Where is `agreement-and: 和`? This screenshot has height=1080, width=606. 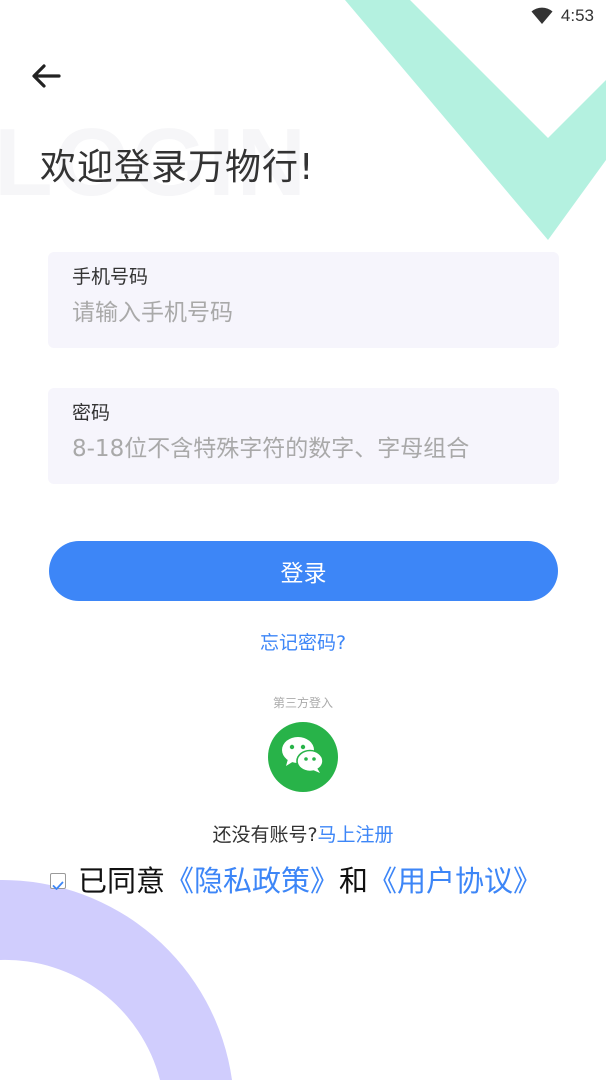
agreement-and: 和 is located at coordinates (354, 881).